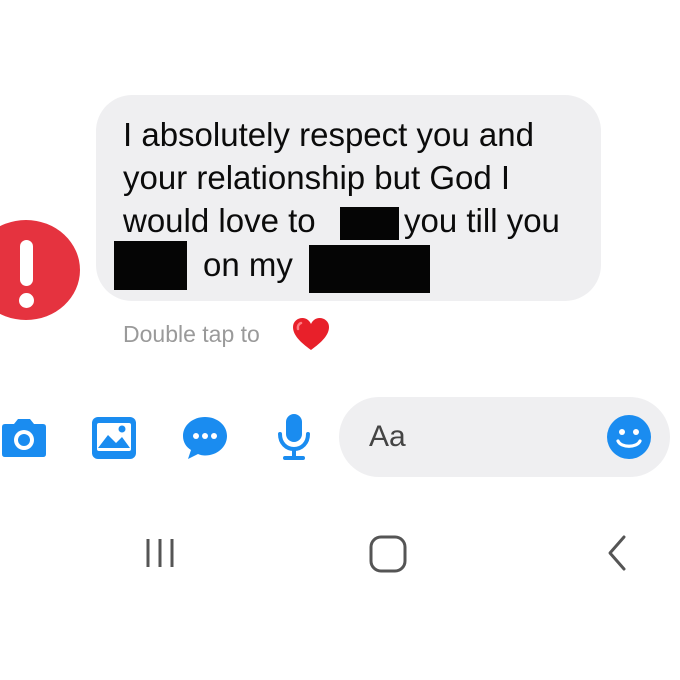 This screenshot has height=680, width=680. Describe the element at coordinates (317, 177) in the screenshot. I see `message-line-2: your relationship but God I` at that location.